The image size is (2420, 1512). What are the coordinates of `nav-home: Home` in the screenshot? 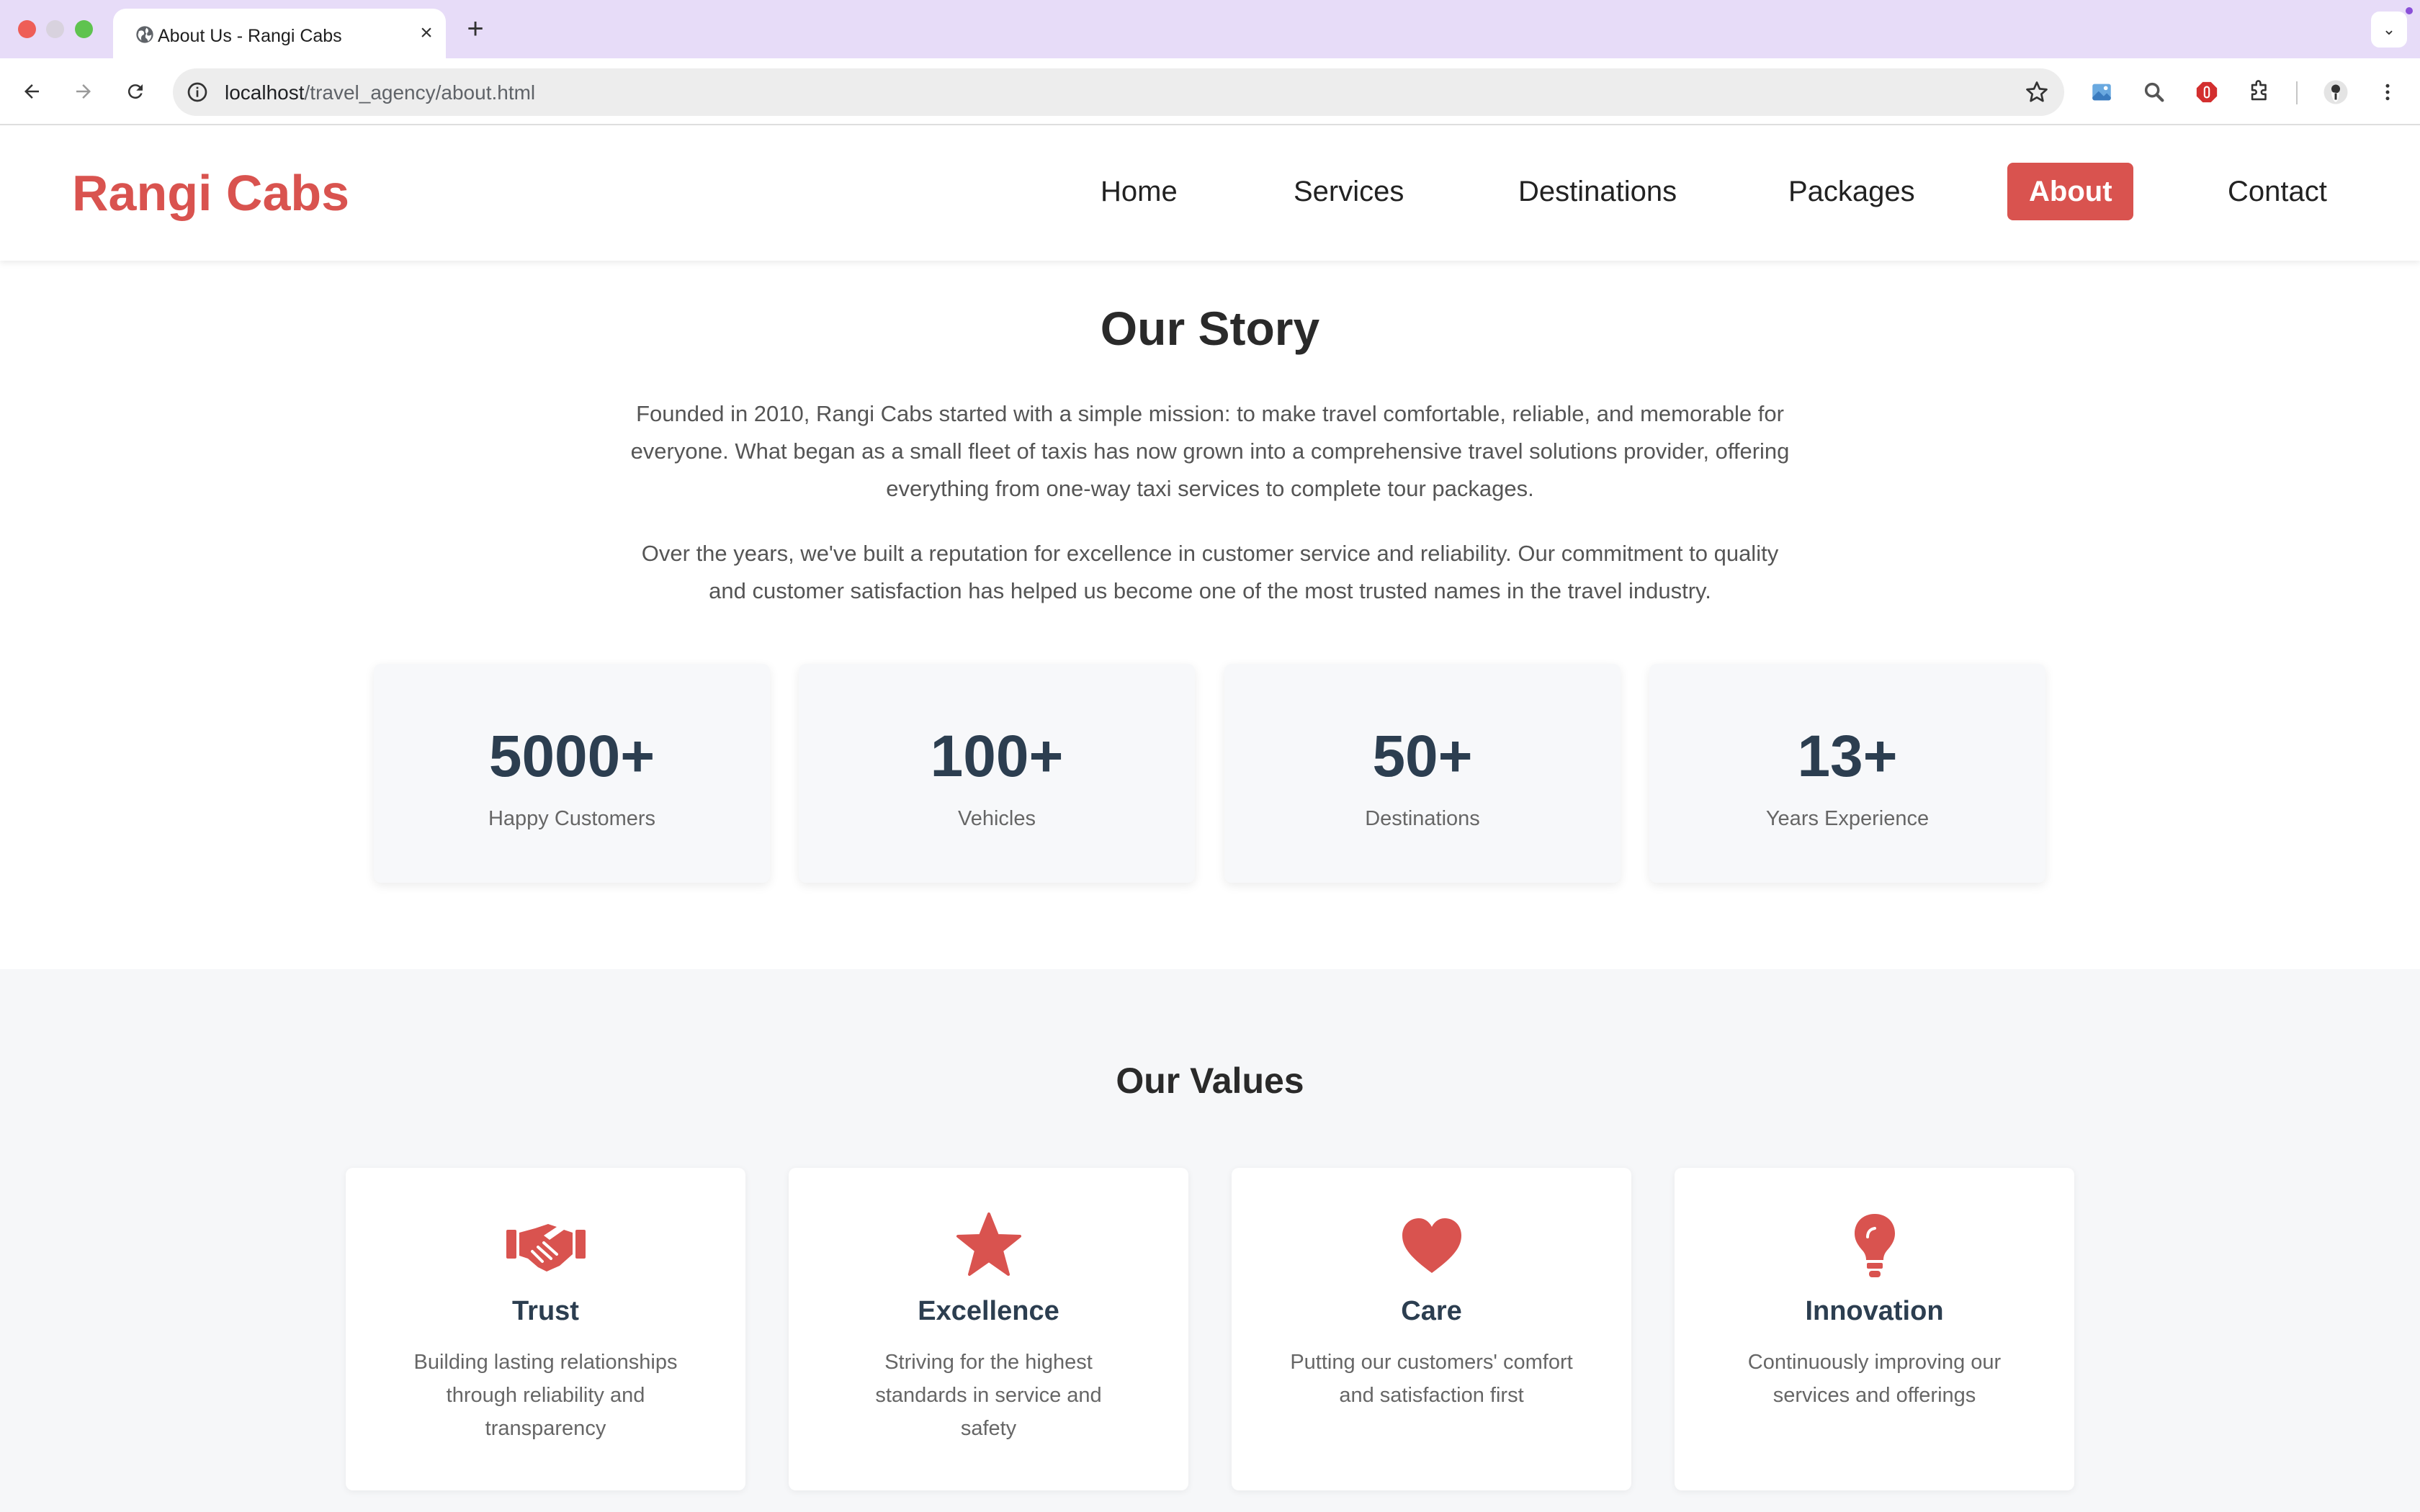 It's located at (1139, 191).